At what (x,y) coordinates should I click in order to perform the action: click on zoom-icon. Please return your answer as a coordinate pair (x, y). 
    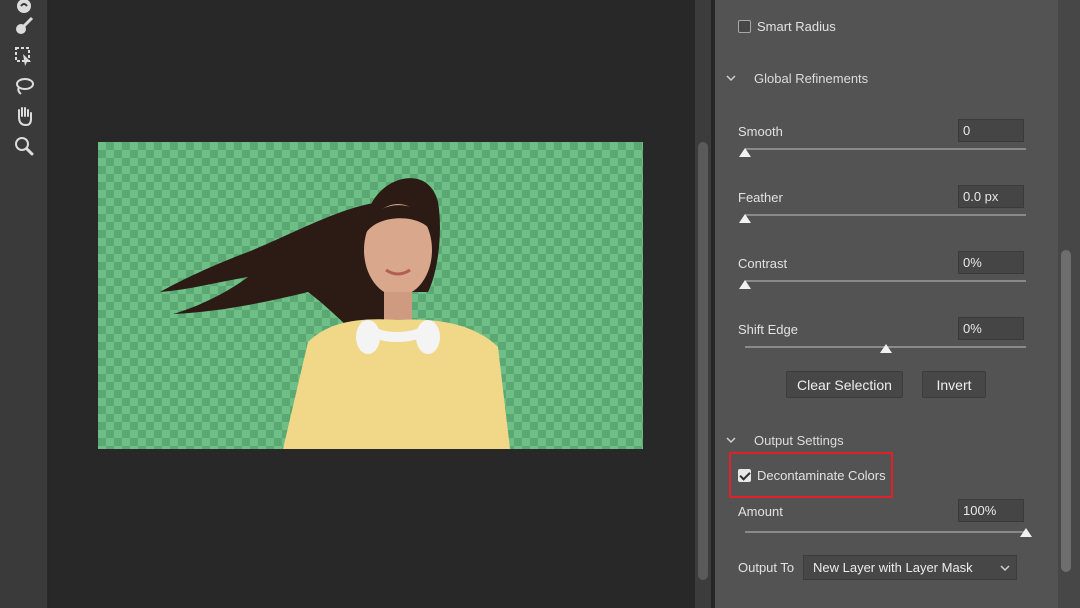
    Looking at the image, I should click on (24, 146).